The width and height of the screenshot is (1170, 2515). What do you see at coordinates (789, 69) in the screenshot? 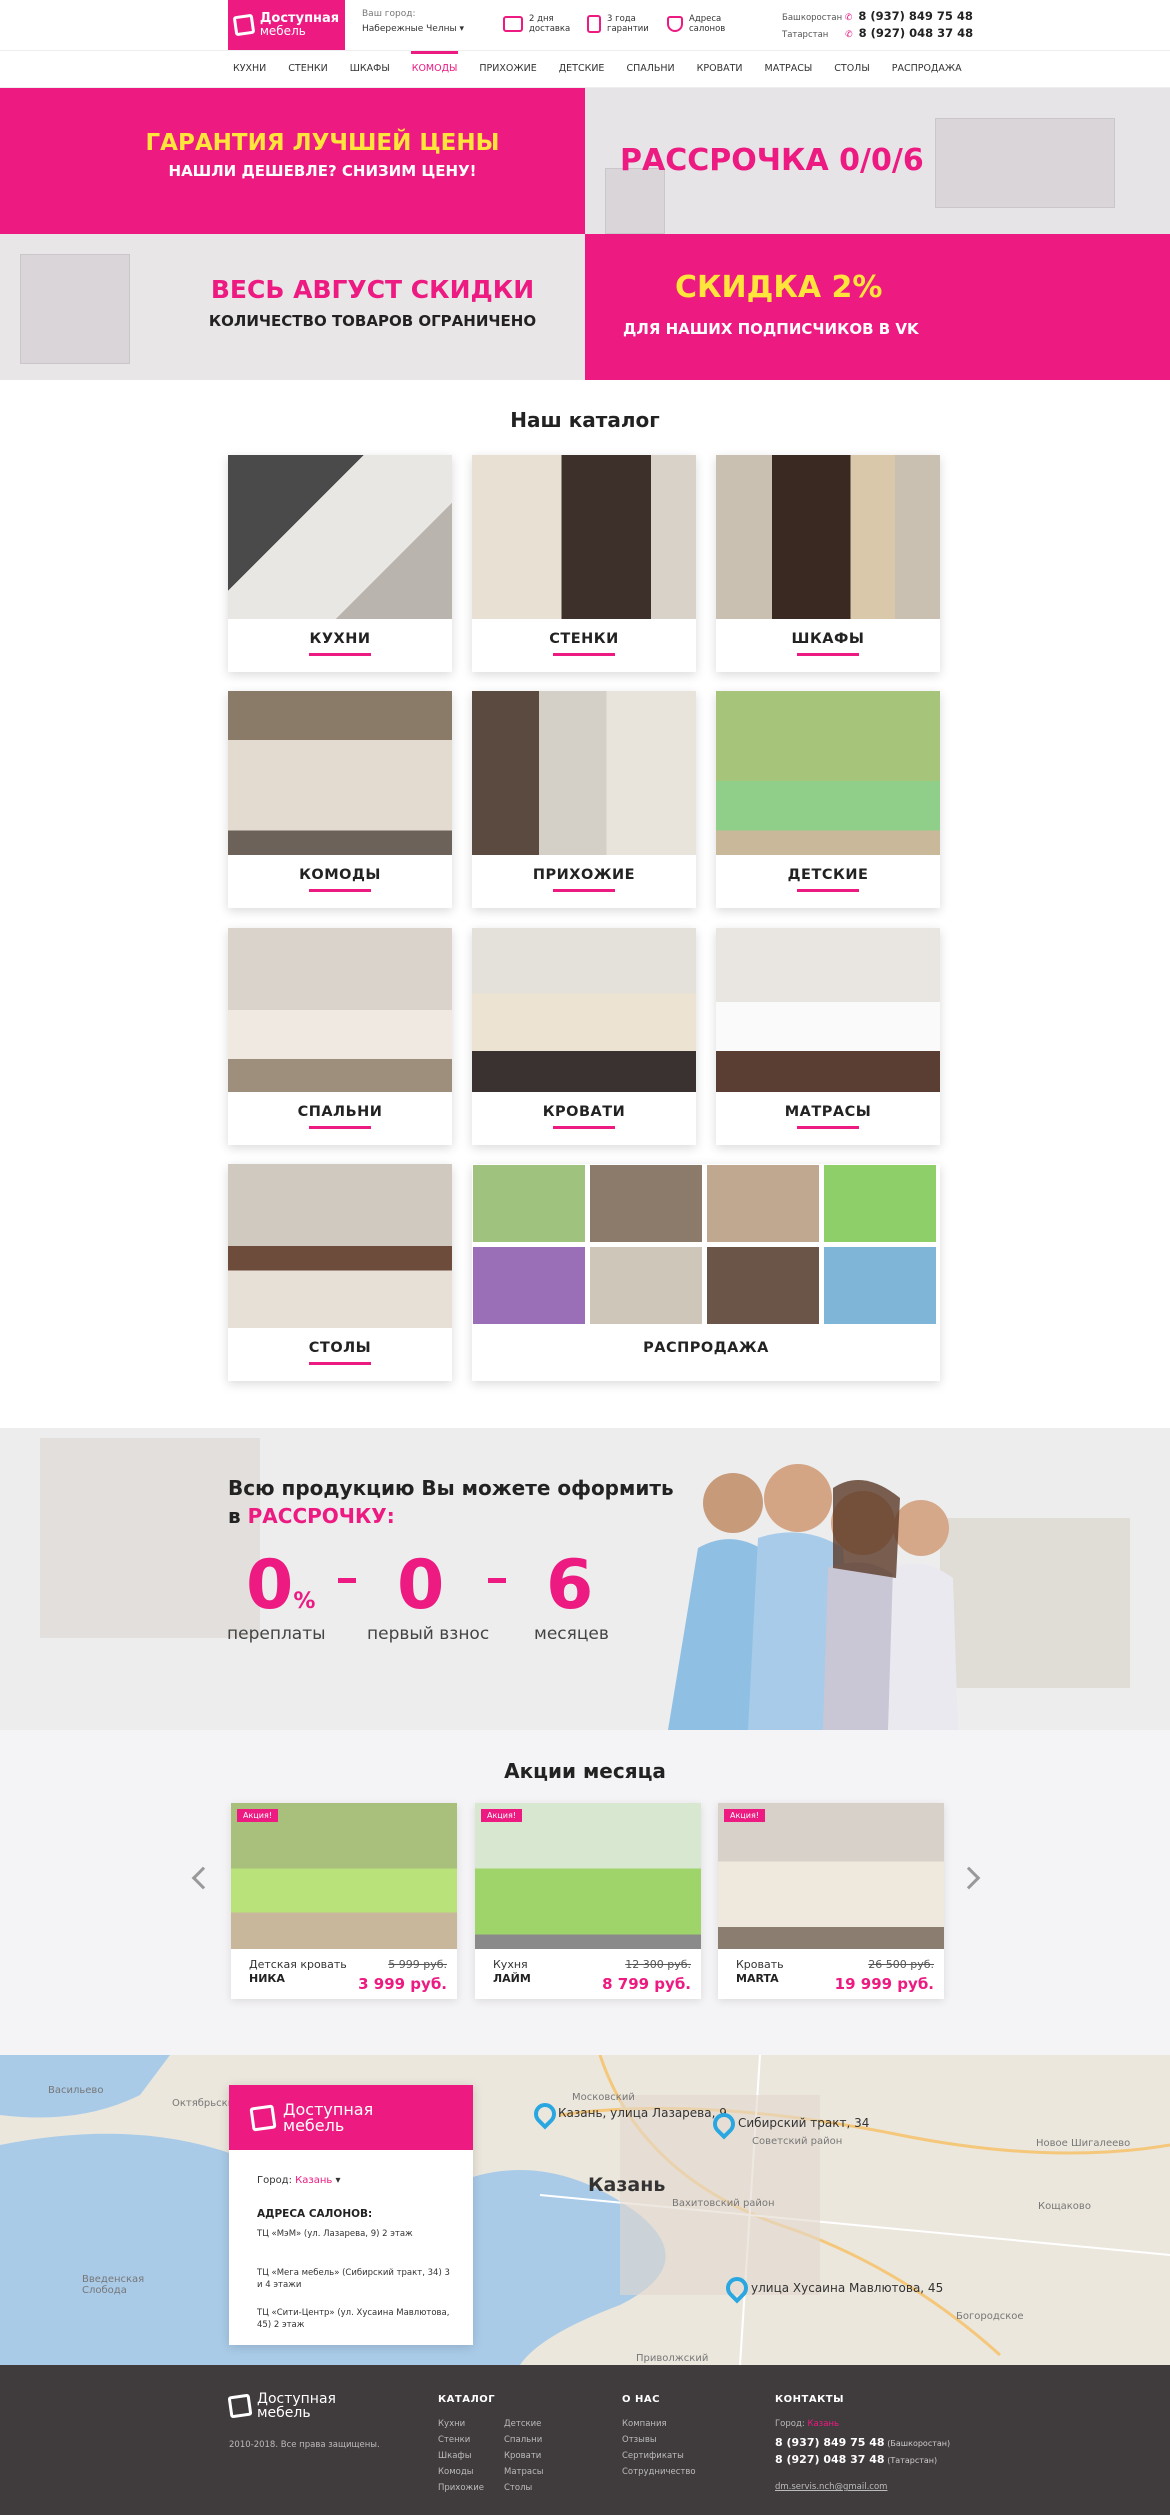
I see `nav-item-mattresses: МАТРАСЫ` at bounding box center [789, 69].